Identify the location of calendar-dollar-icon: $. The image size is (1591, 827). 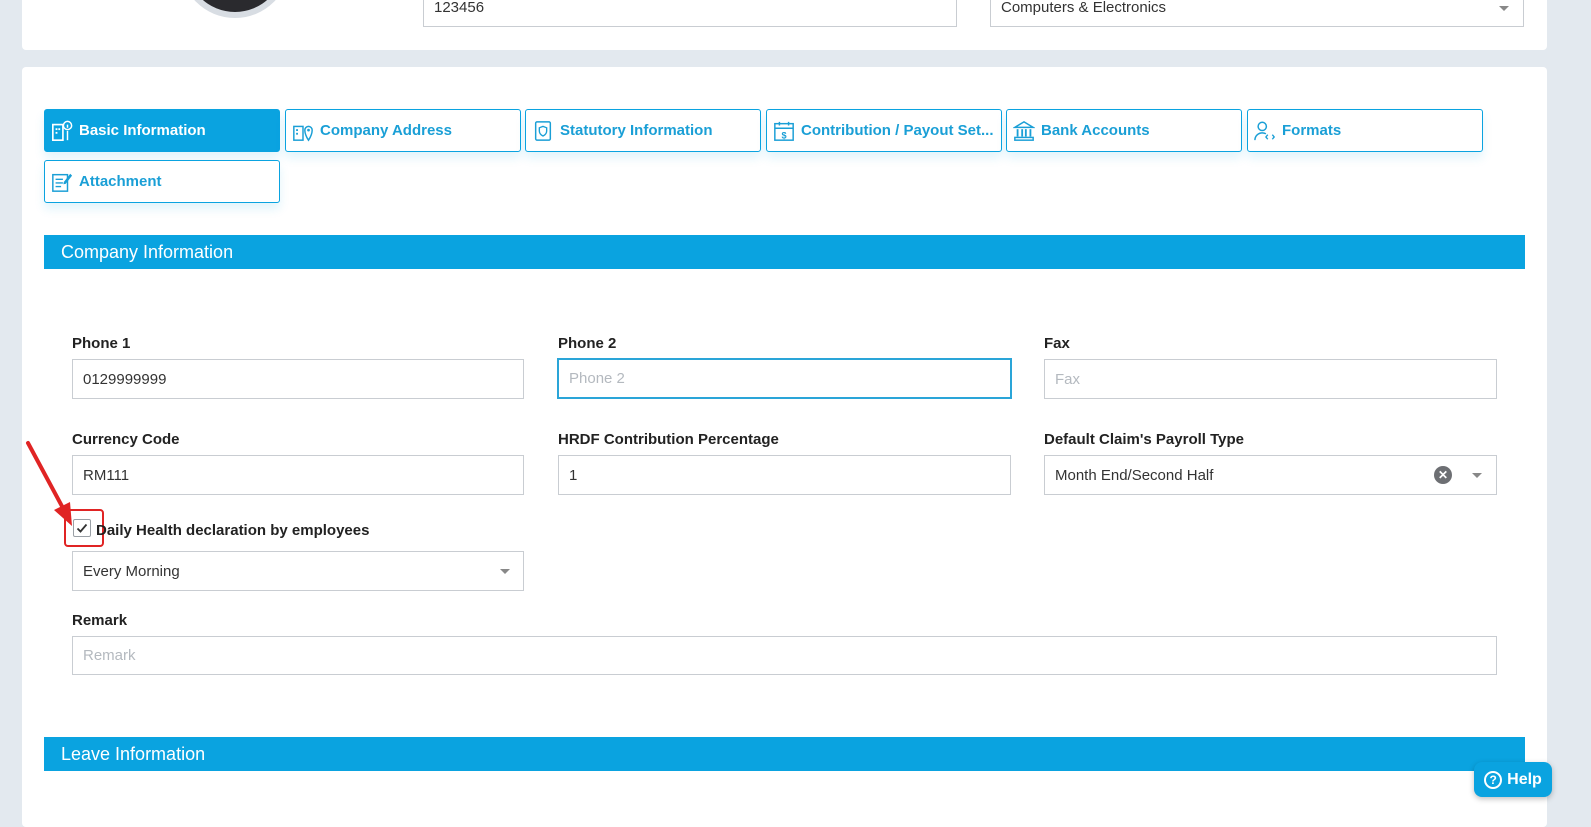
(784, 131).